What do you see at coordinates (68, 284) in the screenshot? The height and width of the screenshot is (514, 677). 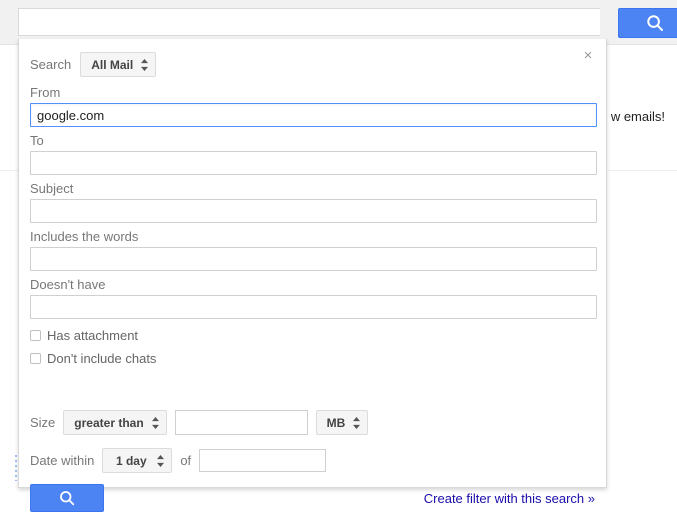 I see `field-doesnt-have-label: Doesn't have` at bounding box center [68, 284].